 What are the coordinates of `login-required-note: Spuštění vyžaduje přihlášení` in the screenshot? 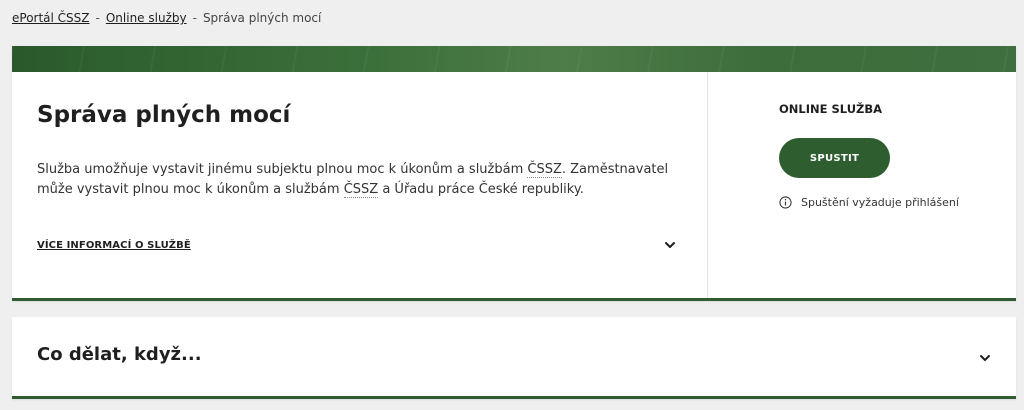 It's located at (869, 202).